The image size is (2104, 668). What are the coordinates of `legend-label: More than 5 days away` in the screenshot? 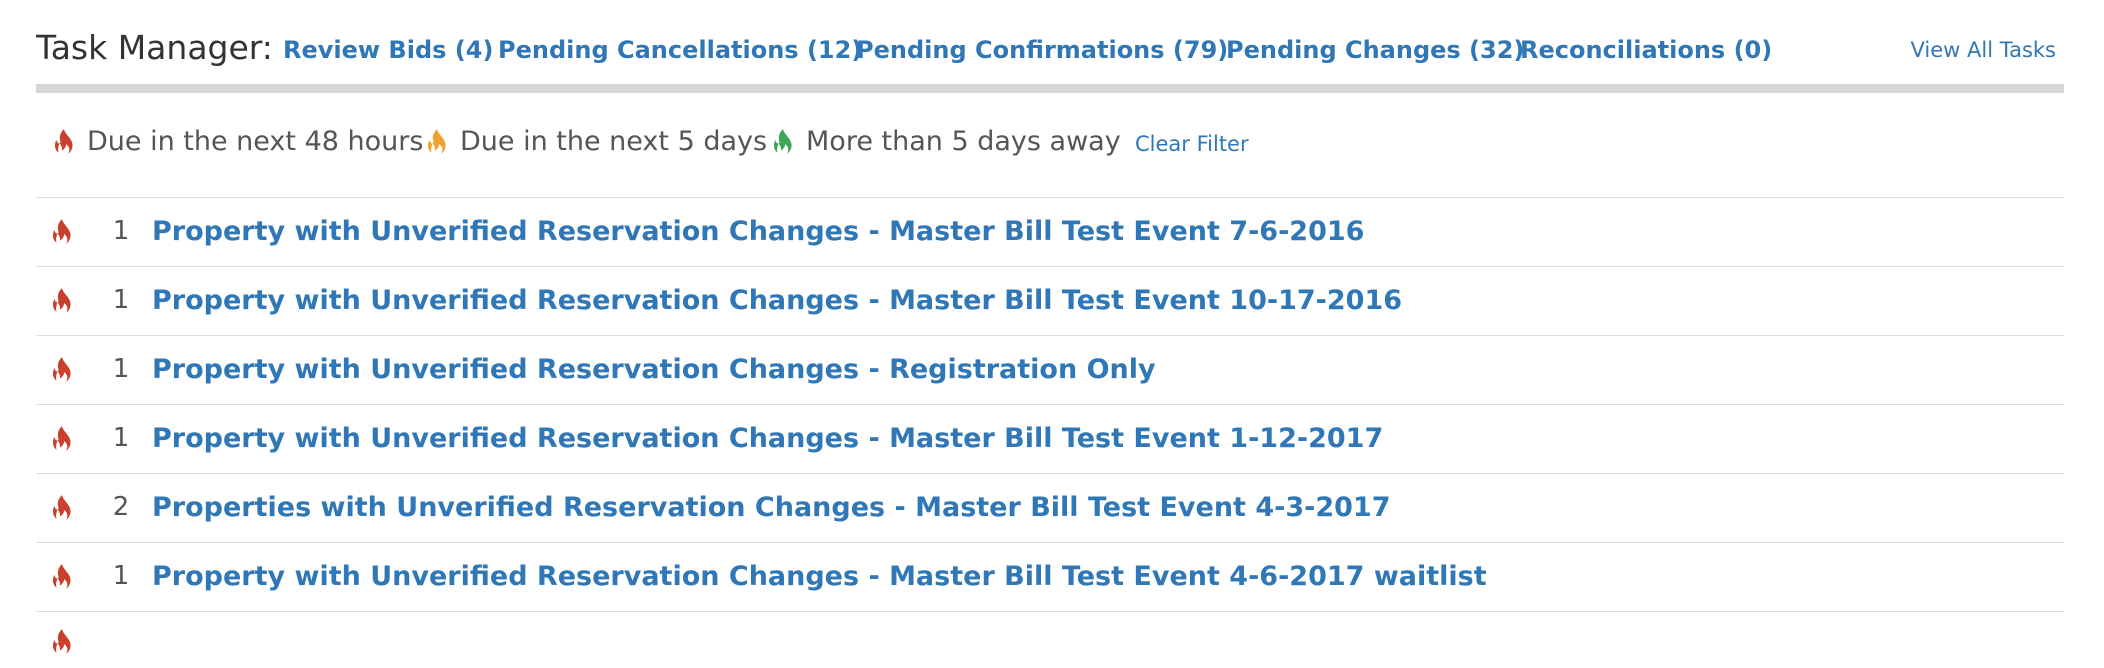 It's located at (963, 141).